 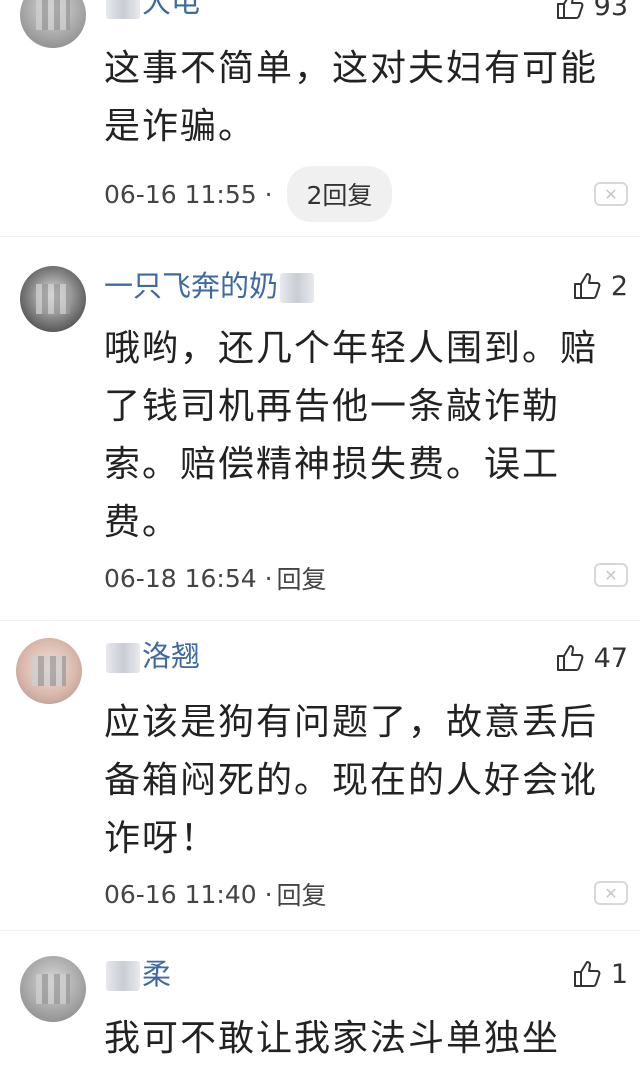 What do you see at coordinates (188, 578) in the screenshot?
I see `timestamp: 06-18 16:54 ·` at bounding box center [188, 578].